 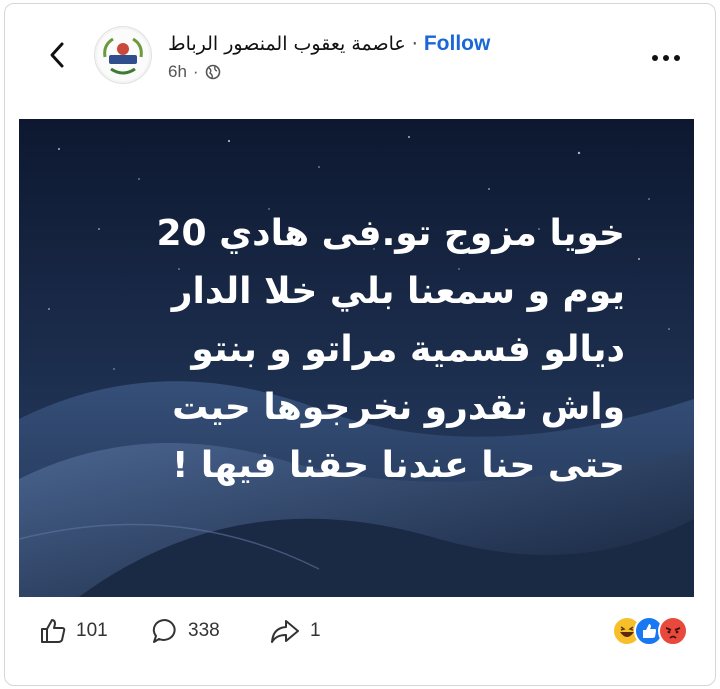 I want to click on post-actions: 101 338 1, so click(x=360, y=635).